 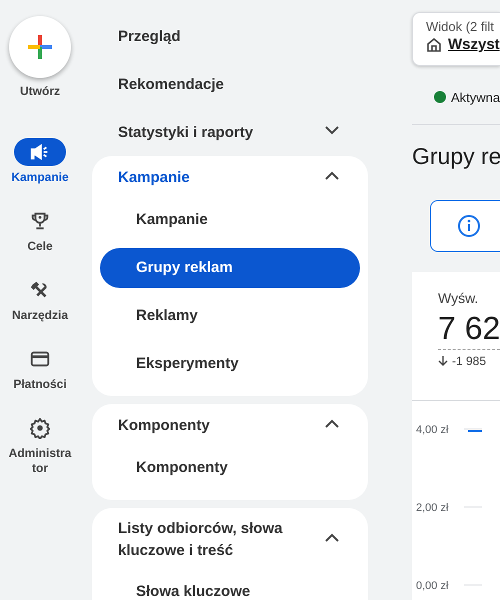 I want to click on trophy-icon, so click(x=40, y=221).